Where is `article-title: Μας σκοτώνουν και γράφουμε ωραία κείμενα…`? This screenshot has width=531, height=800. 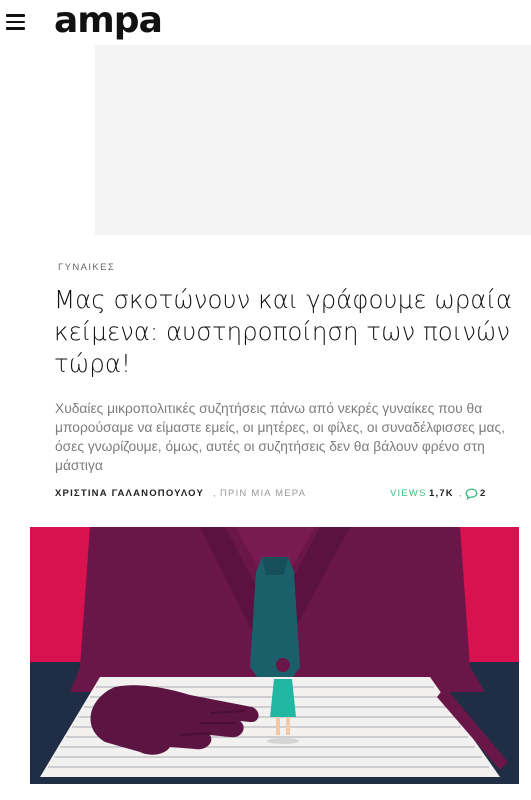
article-title: Μας σκοτώνουν και γράφουμε ωραία κείμενα… is located at coordinates (283, 331).